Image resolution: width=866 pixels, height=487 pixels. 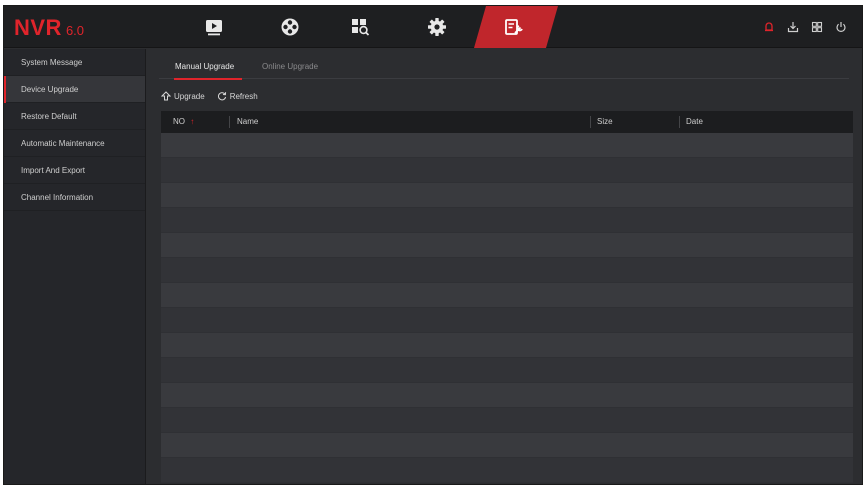 What do you see at coordinates (504, 68) in the screenshot?
I see `tab-bar: Manual Upgrade Online Upgrade` at bounding box center [504, 68].